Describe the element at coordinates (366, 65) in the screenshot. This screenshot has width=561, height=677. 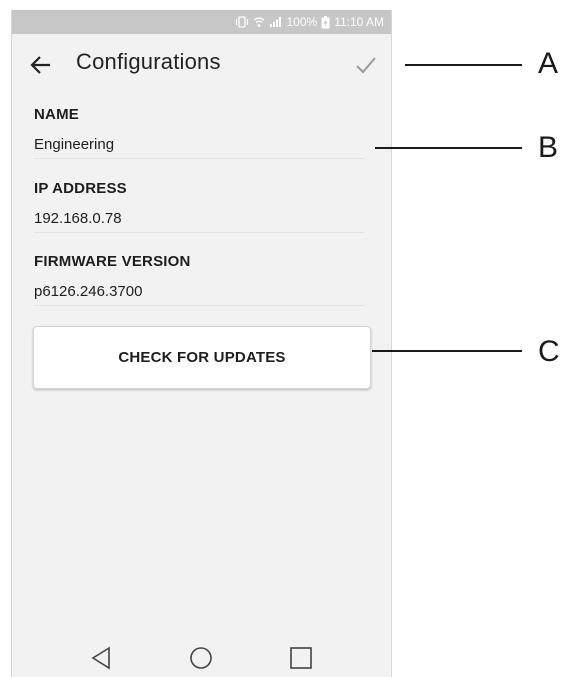
I see `confirm-check-icon` at that location.